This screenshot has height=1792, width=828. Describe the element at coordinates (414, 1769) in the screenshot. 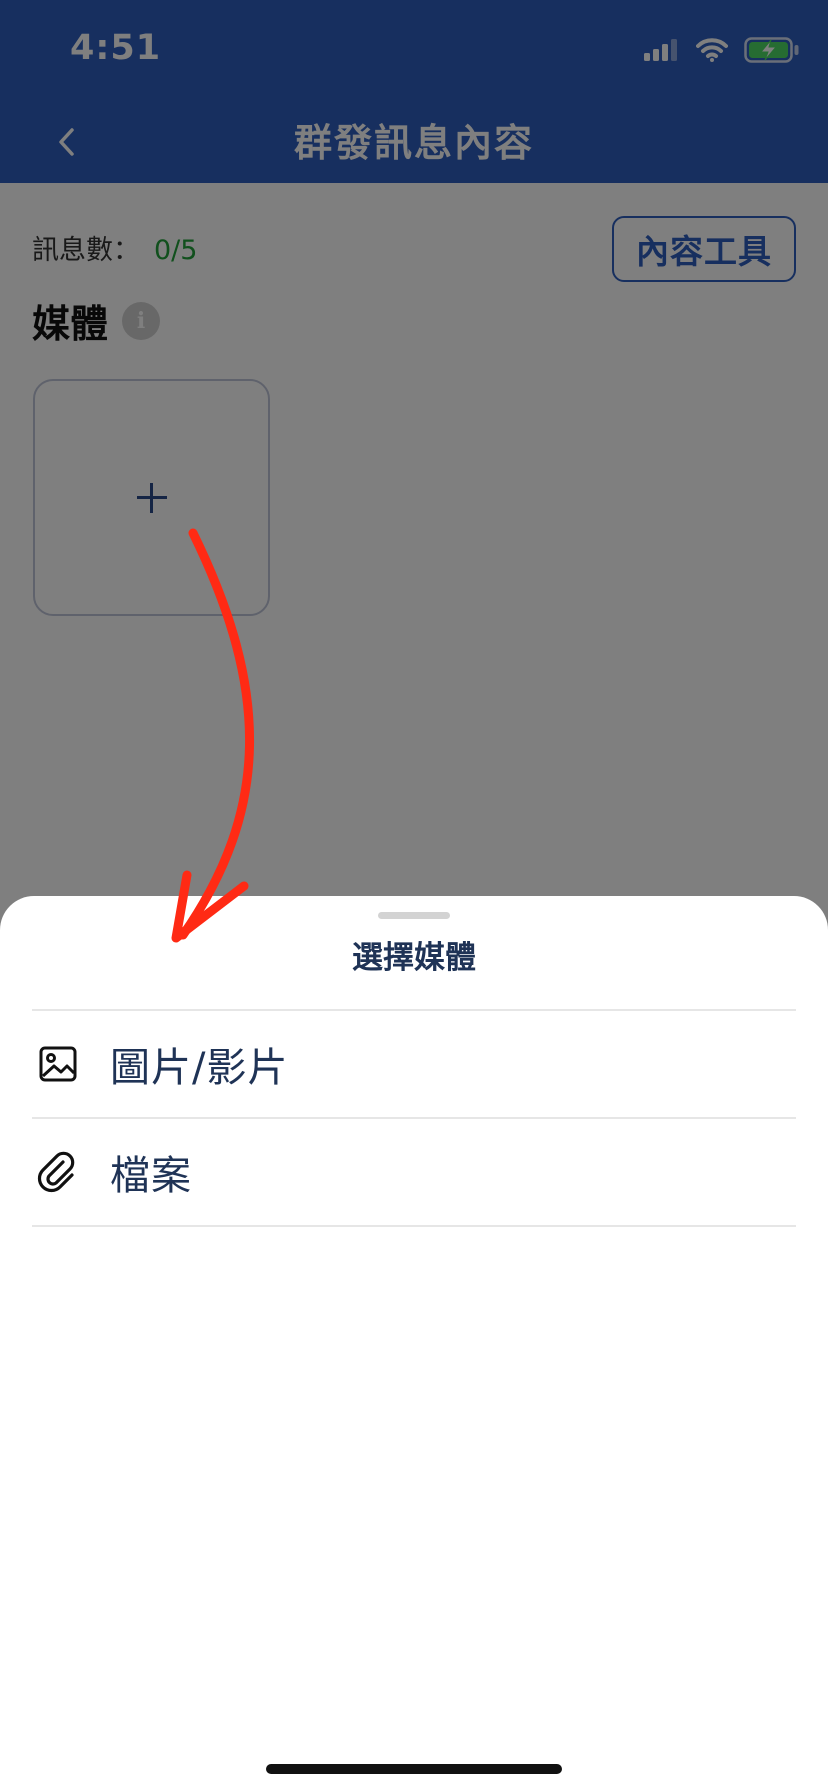

I see `home-indicator` at that location.